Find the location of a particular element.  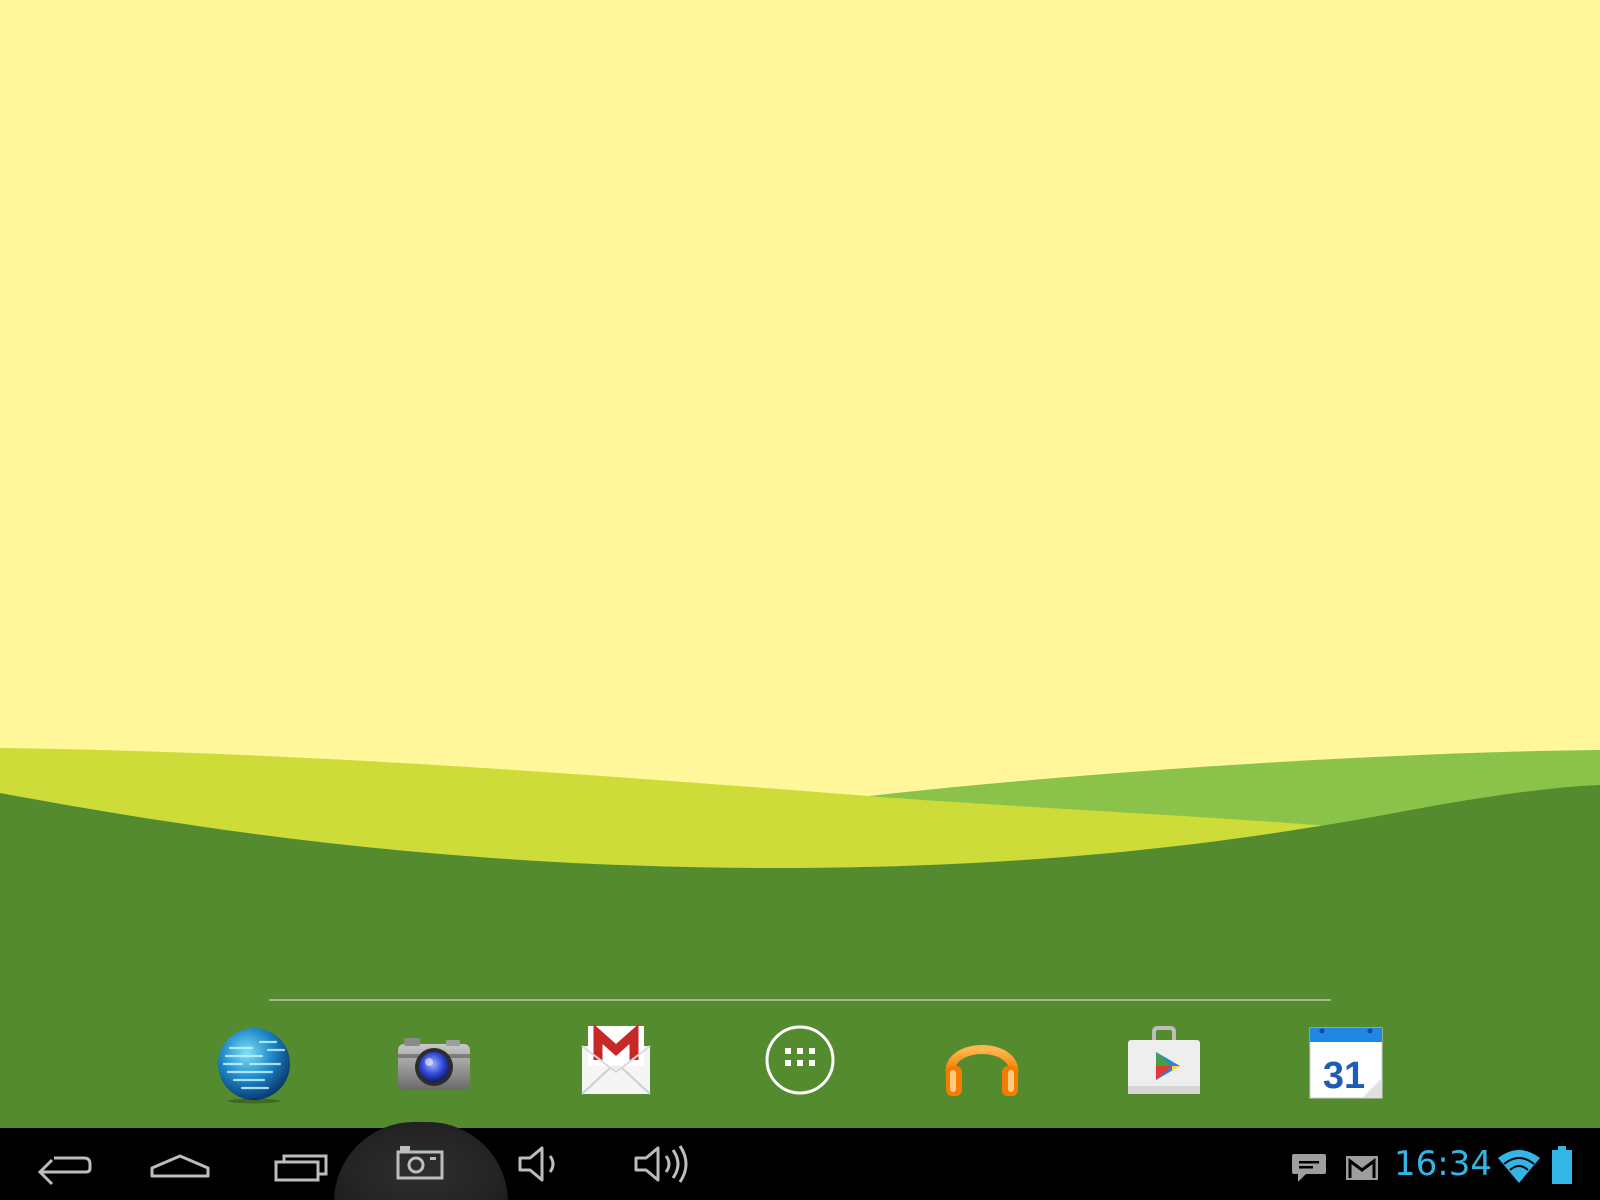

play-music-app is located at coordinates (982, 1062).